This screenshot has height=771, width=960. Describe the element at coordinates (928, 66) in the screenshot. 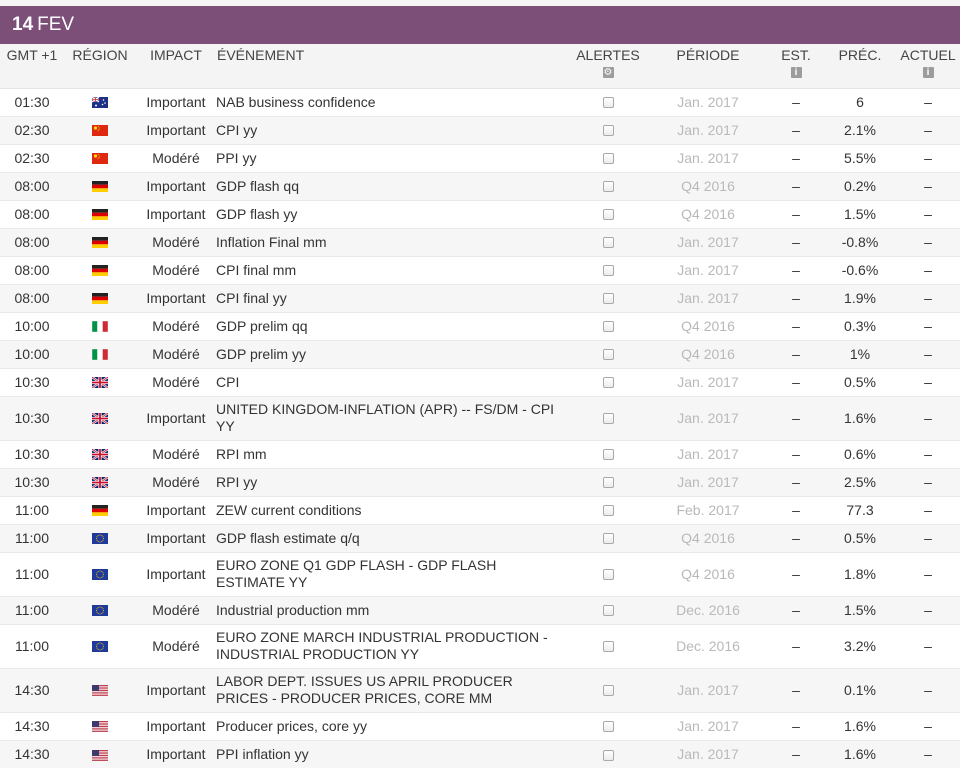

I see `col-header-actual: ACTUEL i` at that location.